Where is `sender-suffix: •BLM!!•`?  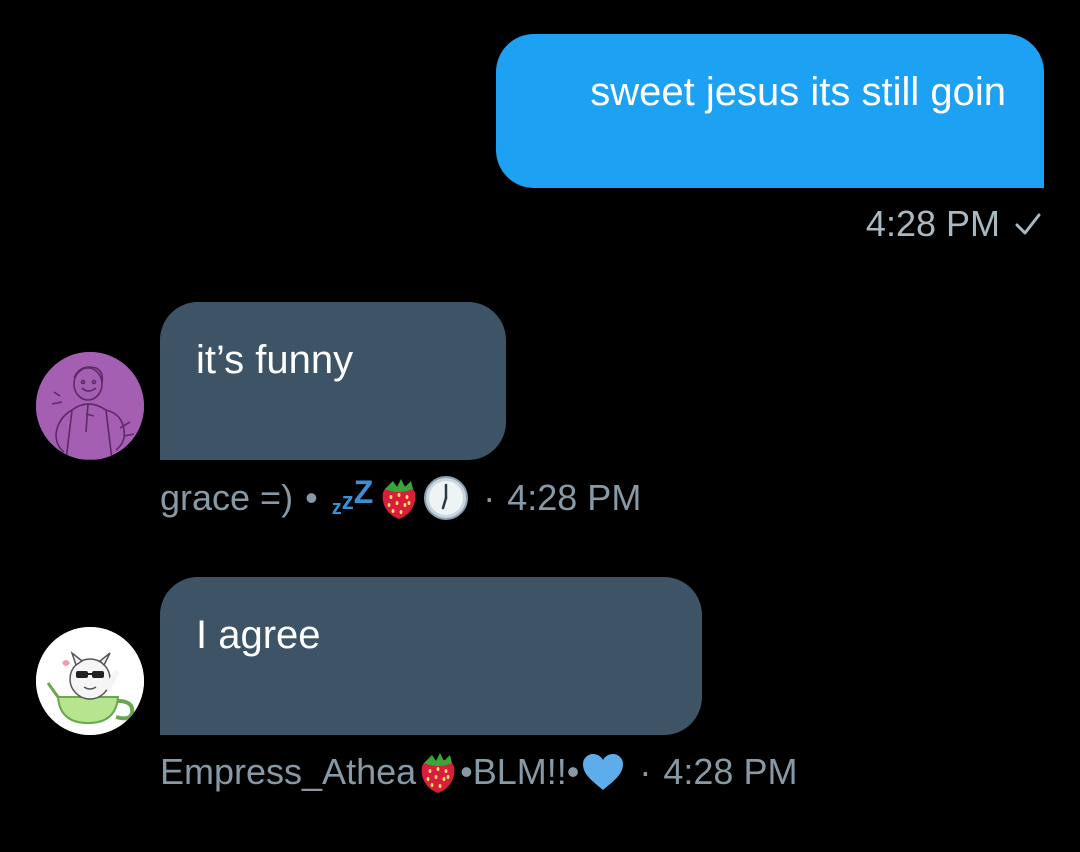 sender-suffix: •BLM!!• is located at coordinates (520, 771).